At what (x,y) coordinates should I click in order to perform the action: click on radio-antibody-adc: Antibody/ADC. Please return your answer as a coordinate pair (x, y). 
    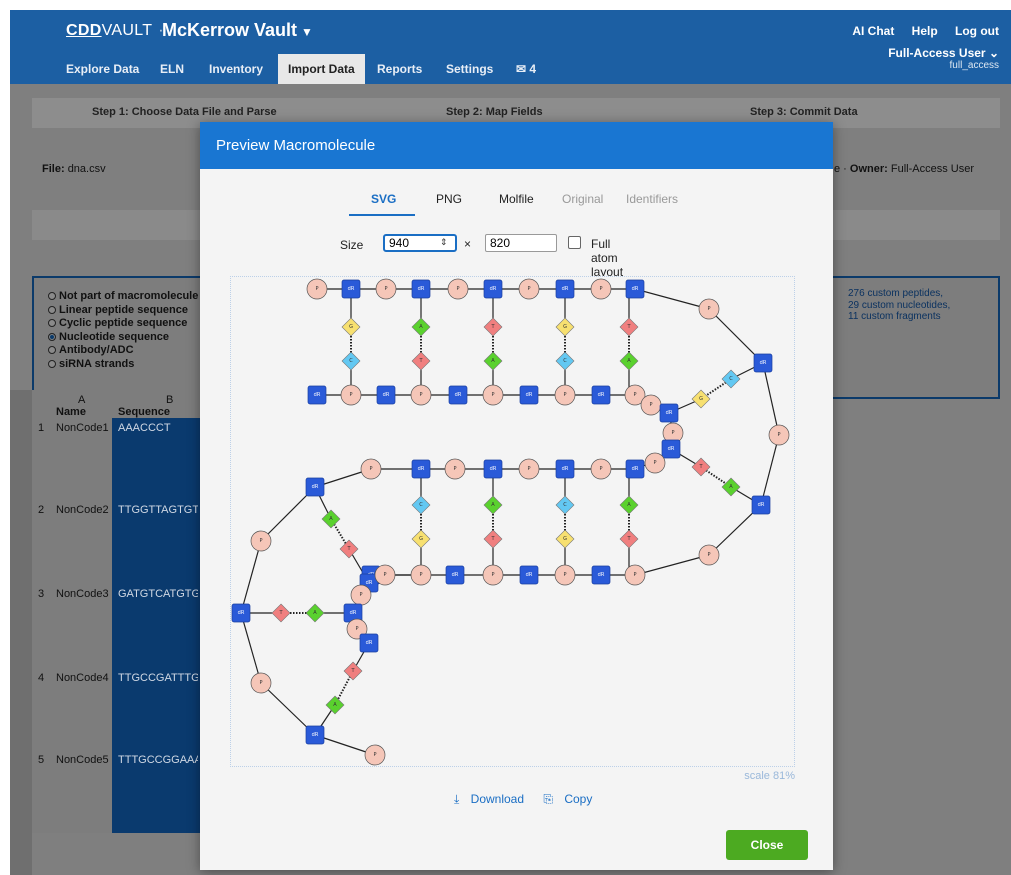
    Looking at the image, I should click on (123, 351).